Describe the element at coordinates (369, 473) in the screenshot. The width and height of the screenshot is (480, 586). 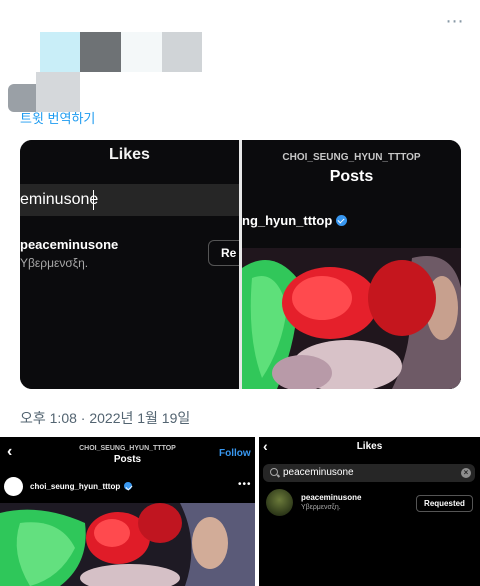
I see `search-field: peaceminusone ×` at that location.